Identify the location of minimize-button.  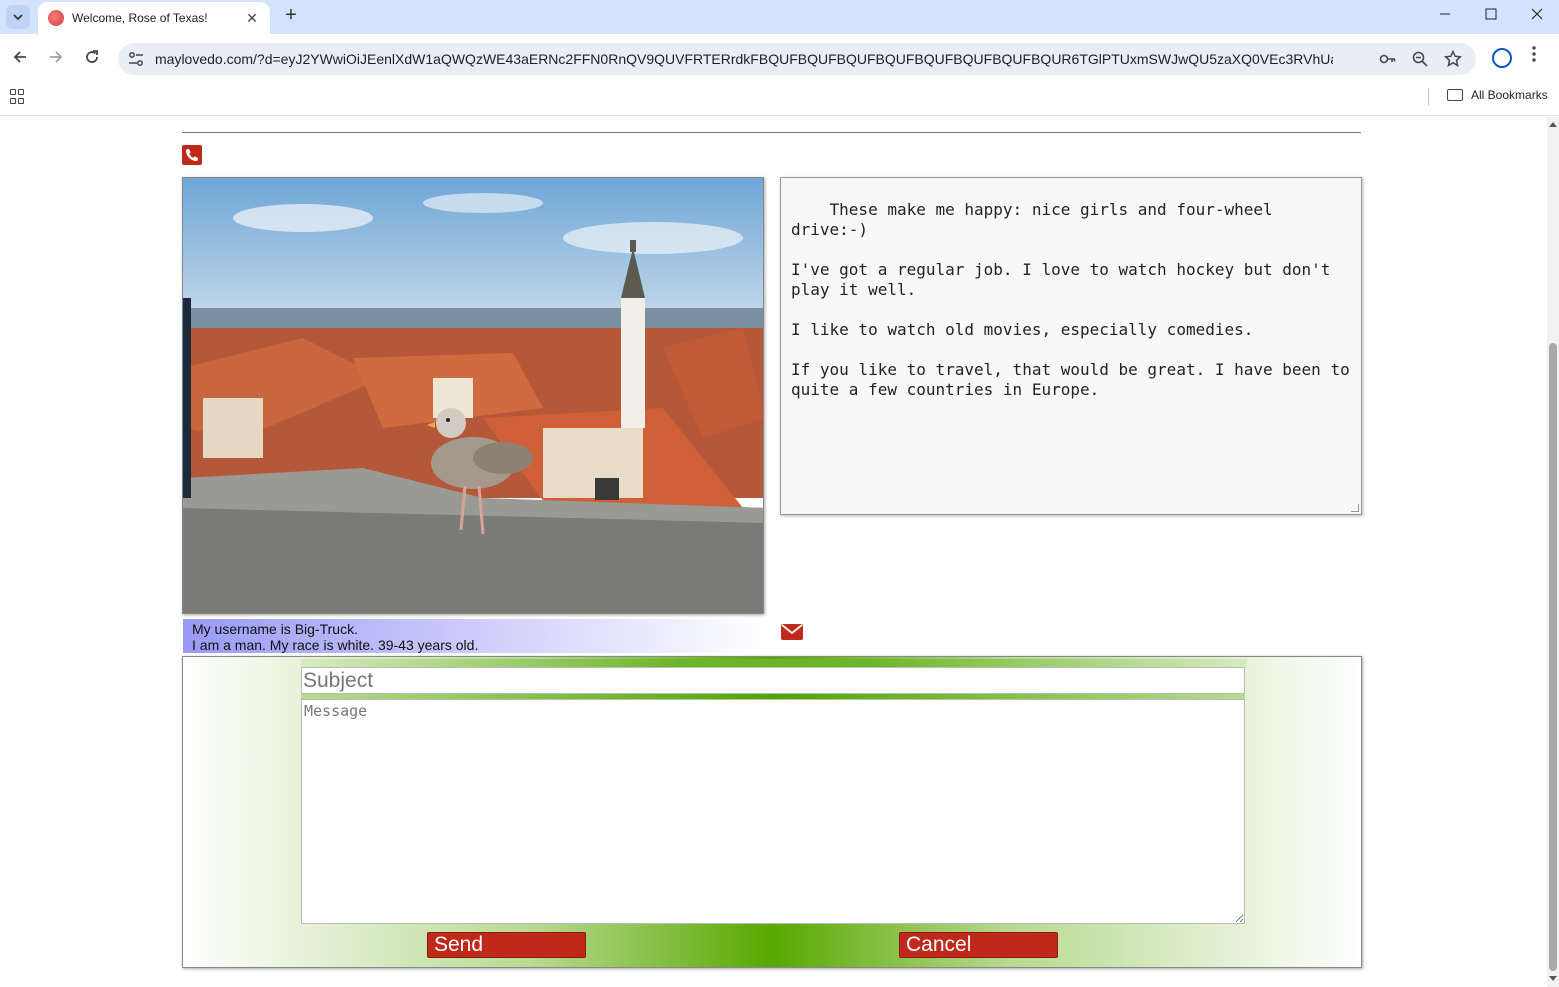
(1445, 16).